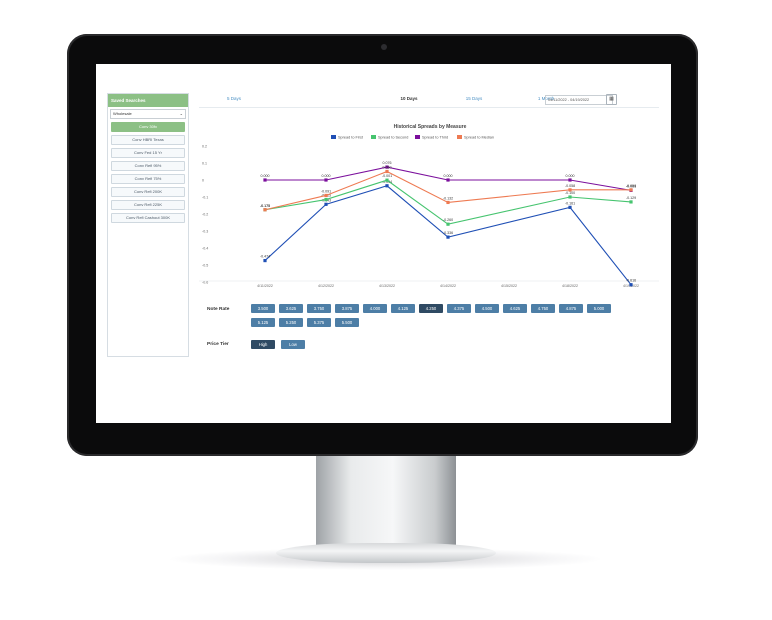  I want to click on note-rate-option: 4.125, so click(403, 308).